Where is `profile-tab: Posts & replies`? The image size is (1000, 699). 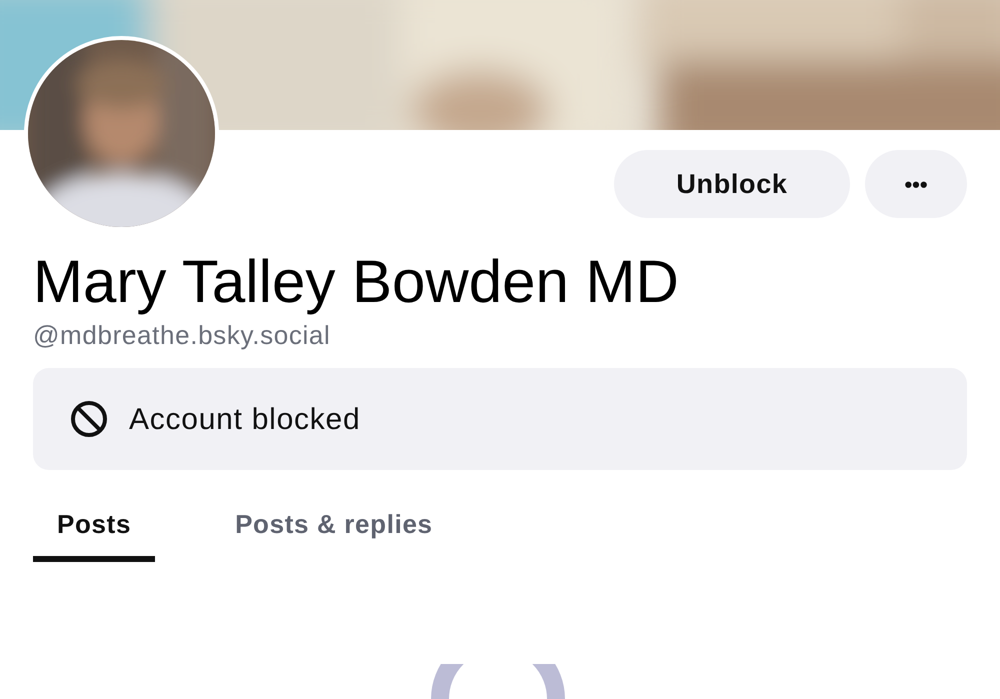 profile-tab: Posts & replies is located at coordinates (334, 527).